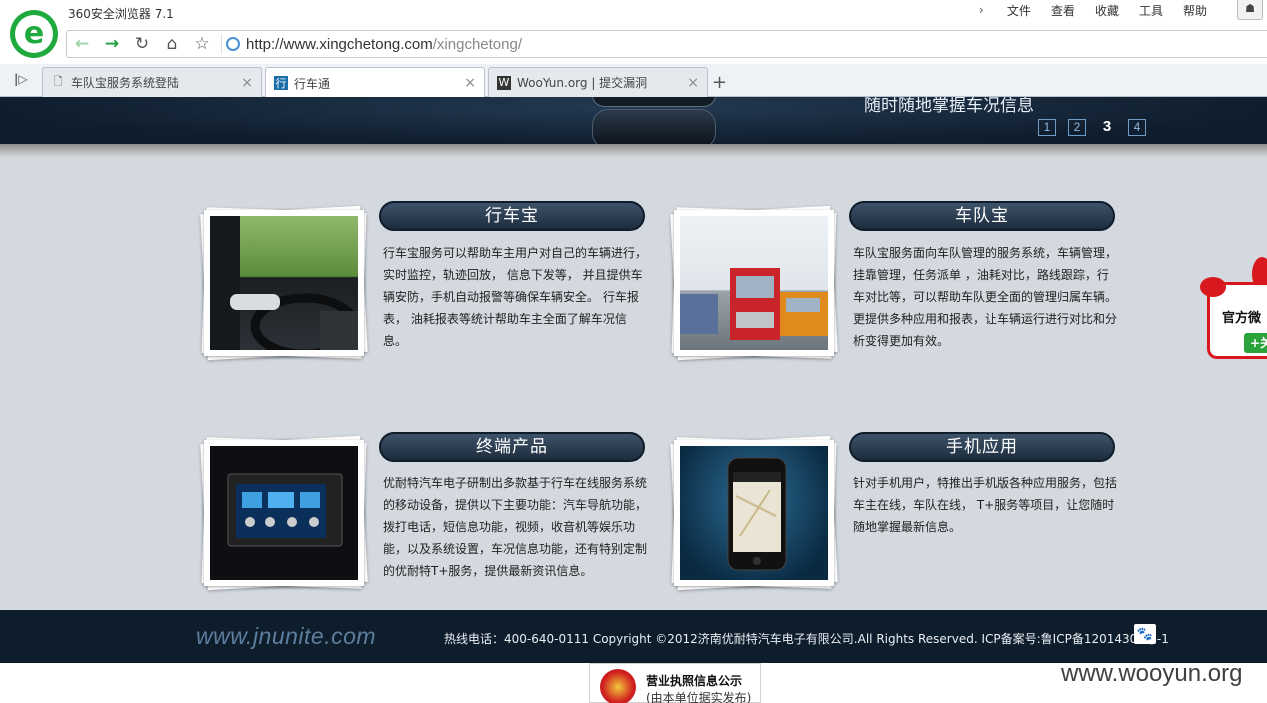 Image resolution: width=1267 pixels, height=703 pixels. I want to click on car-navigation-device-image, so click(284, 513).